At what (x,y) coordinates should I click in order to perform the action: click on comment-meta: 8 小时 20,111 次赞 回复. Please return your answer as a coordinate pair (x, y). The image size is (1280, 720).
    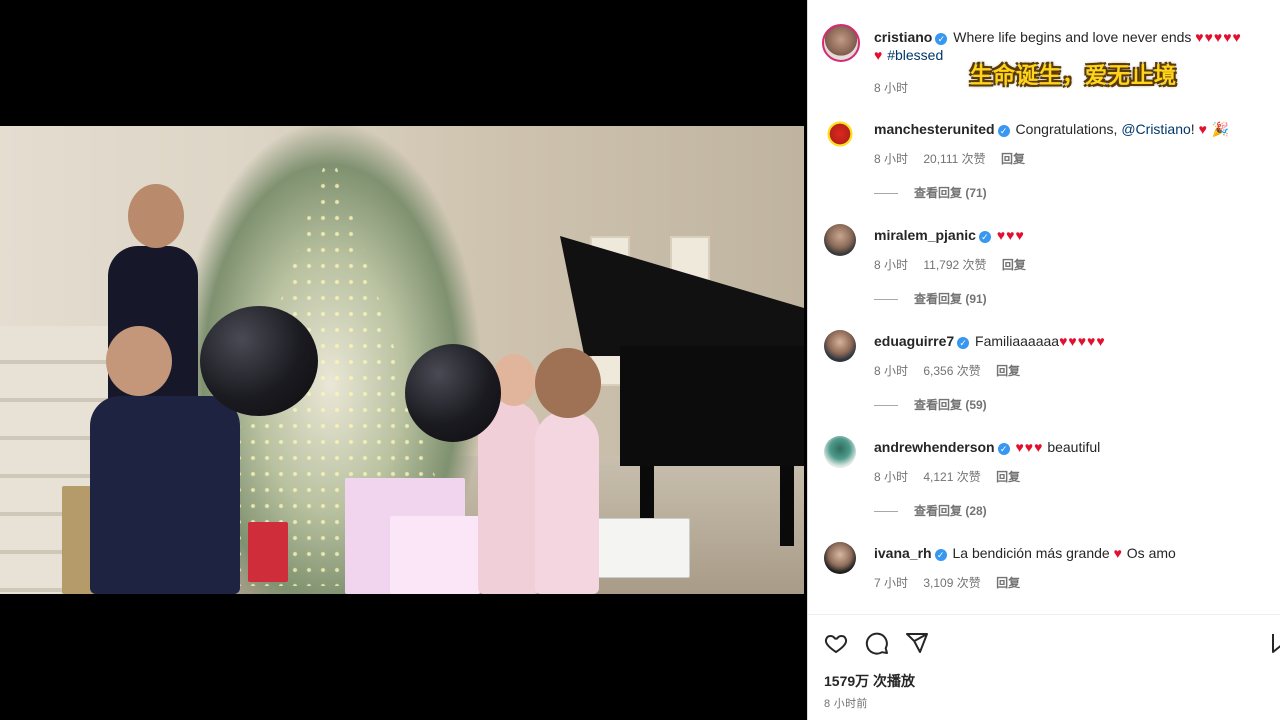
    Looking at the image, I should click on (955, 159).